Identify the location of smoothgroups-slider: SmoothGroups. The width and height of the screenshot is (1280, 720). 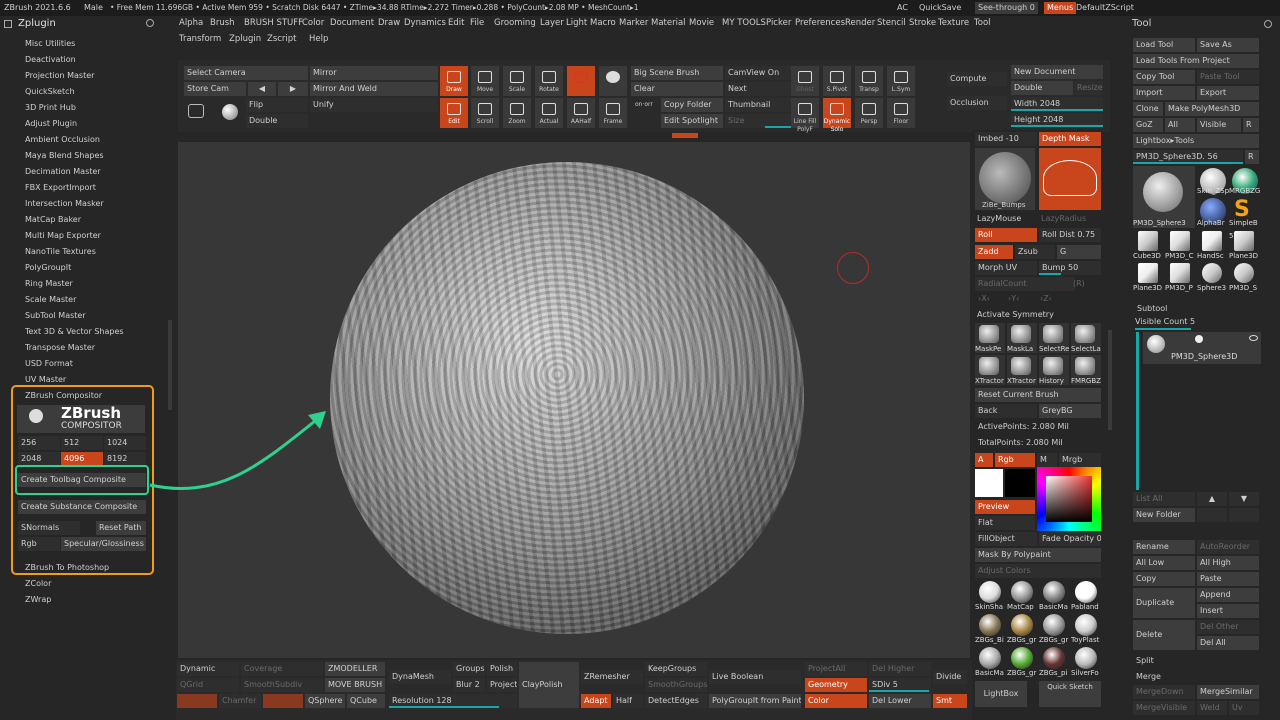
(676, 685).